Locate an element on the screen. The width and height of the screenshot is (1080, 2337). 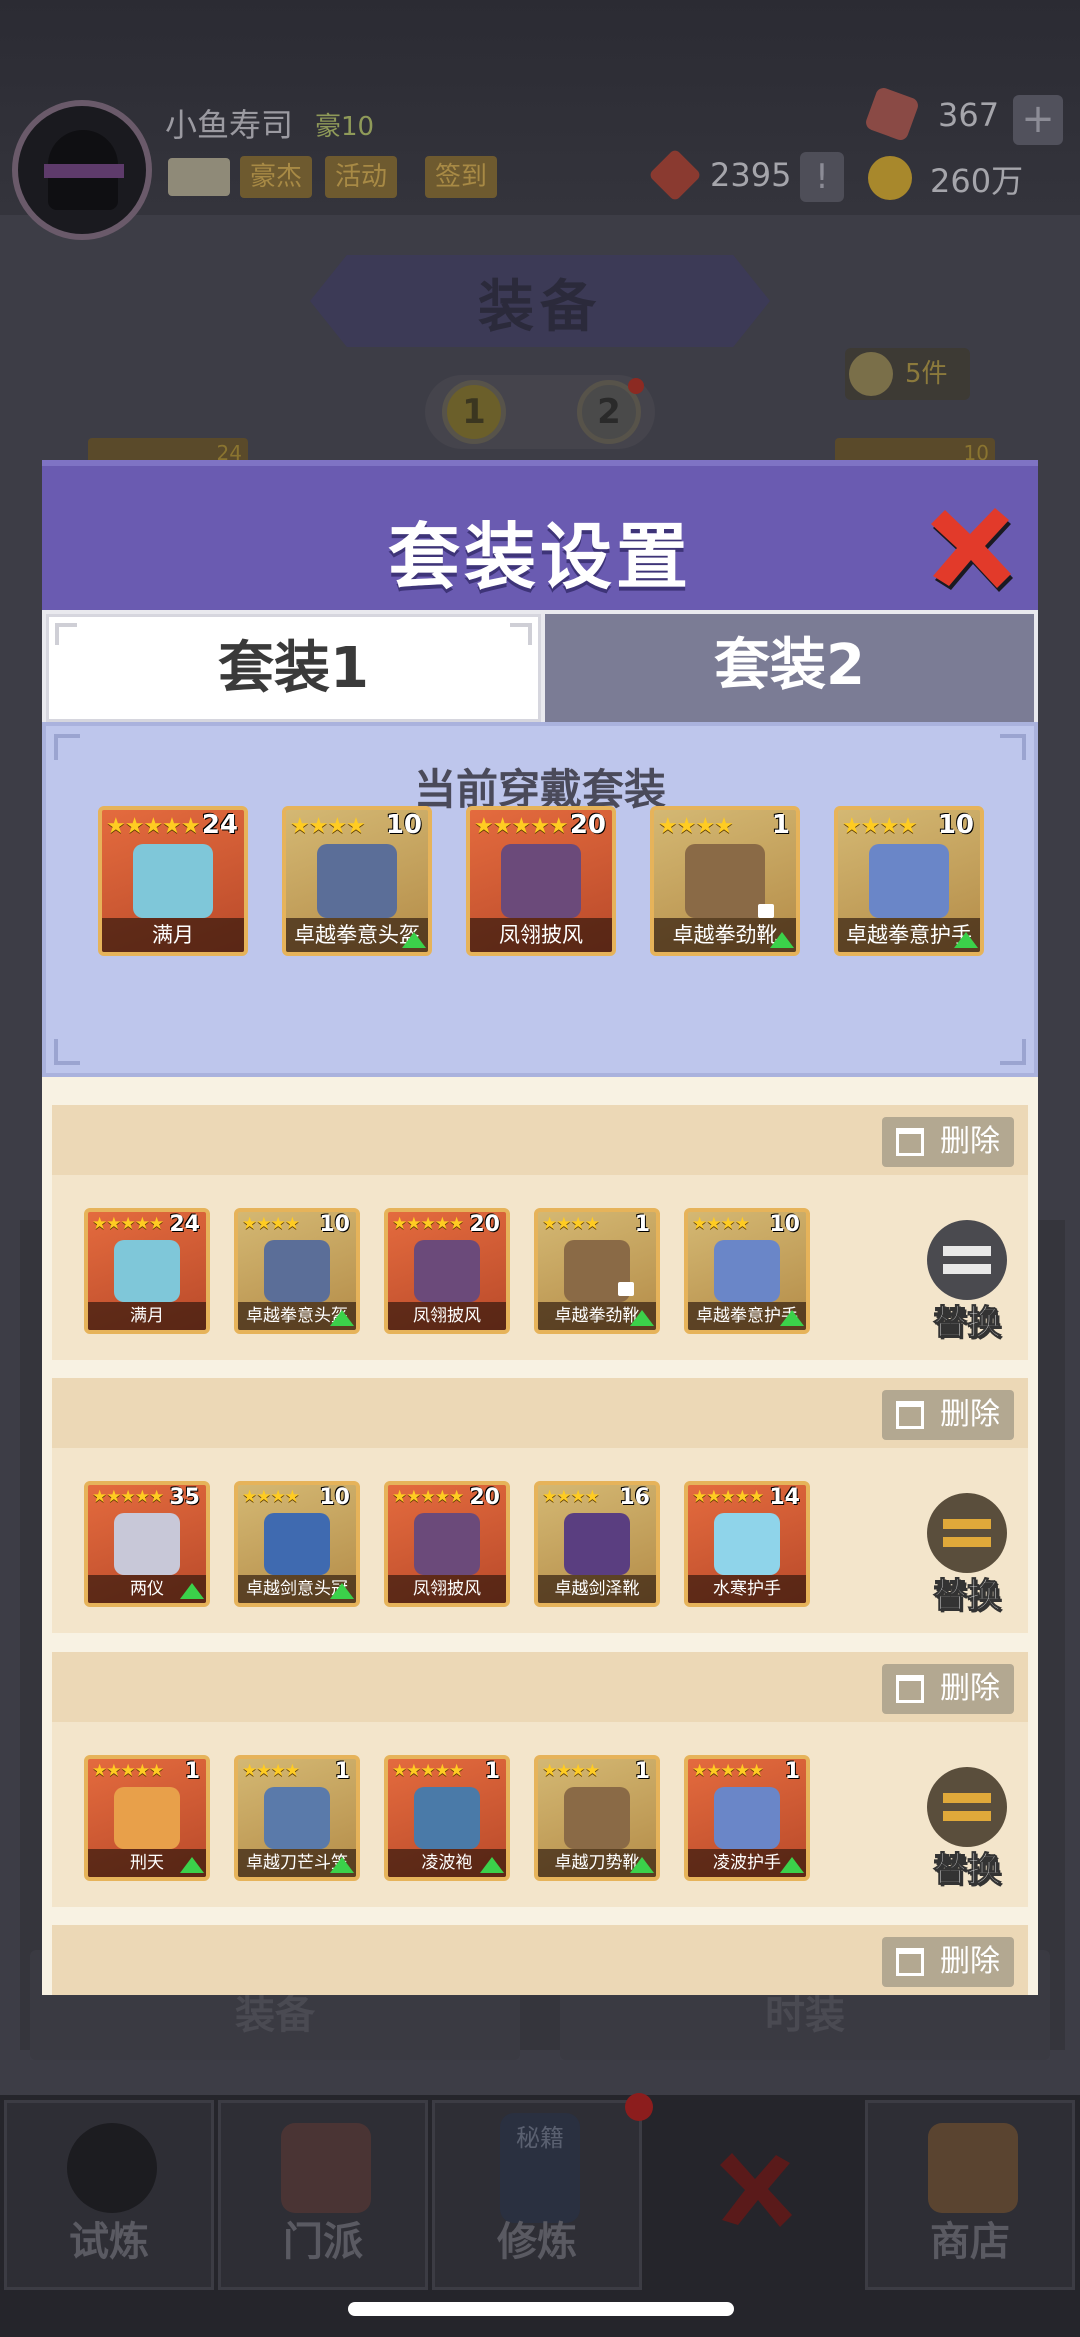
robe-icon is located at coordinates (447, 1818).